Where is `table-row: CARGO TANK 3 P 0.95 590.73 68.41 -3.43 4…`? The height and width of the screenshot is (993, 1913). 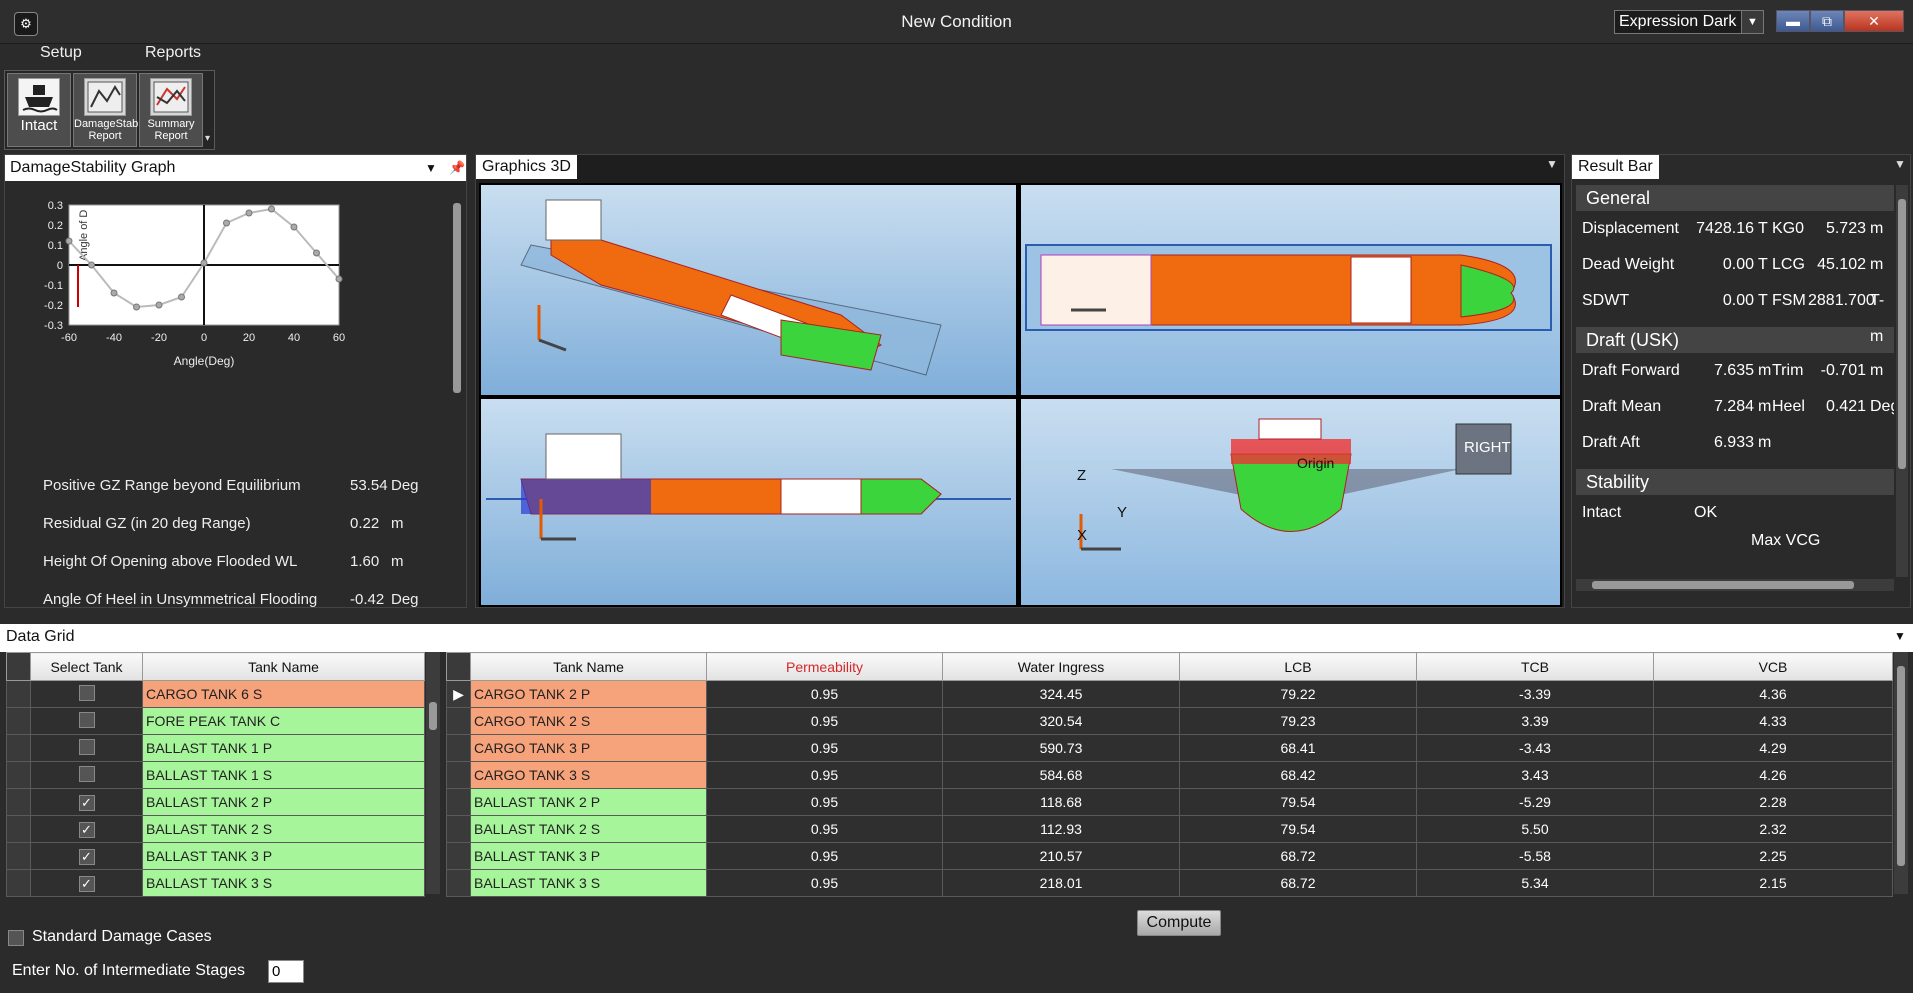
table-row: CARGO TANK 3 P 0.95 590.73 68.41 -3.43 4… is located at coordinates (1169, 748).